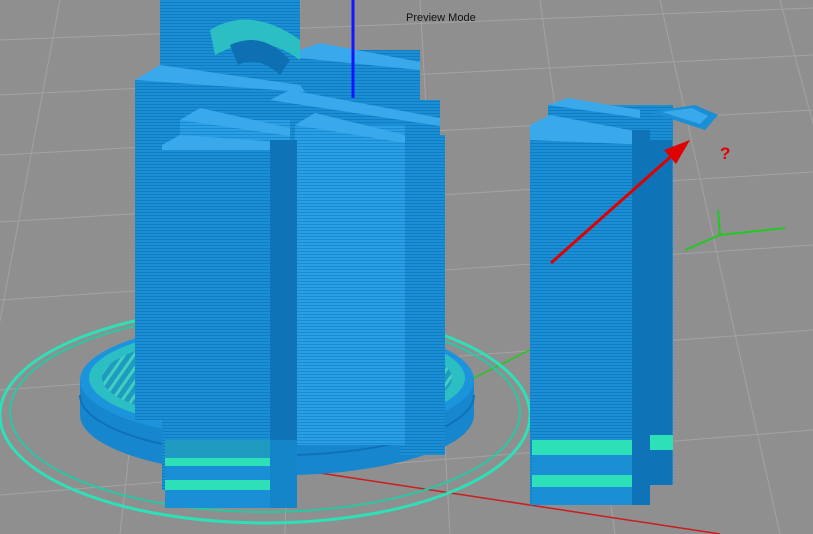  Describe the element at coordinates (725, 153) in the screenshot. I see `question-mark-annotation: ?` at that location.